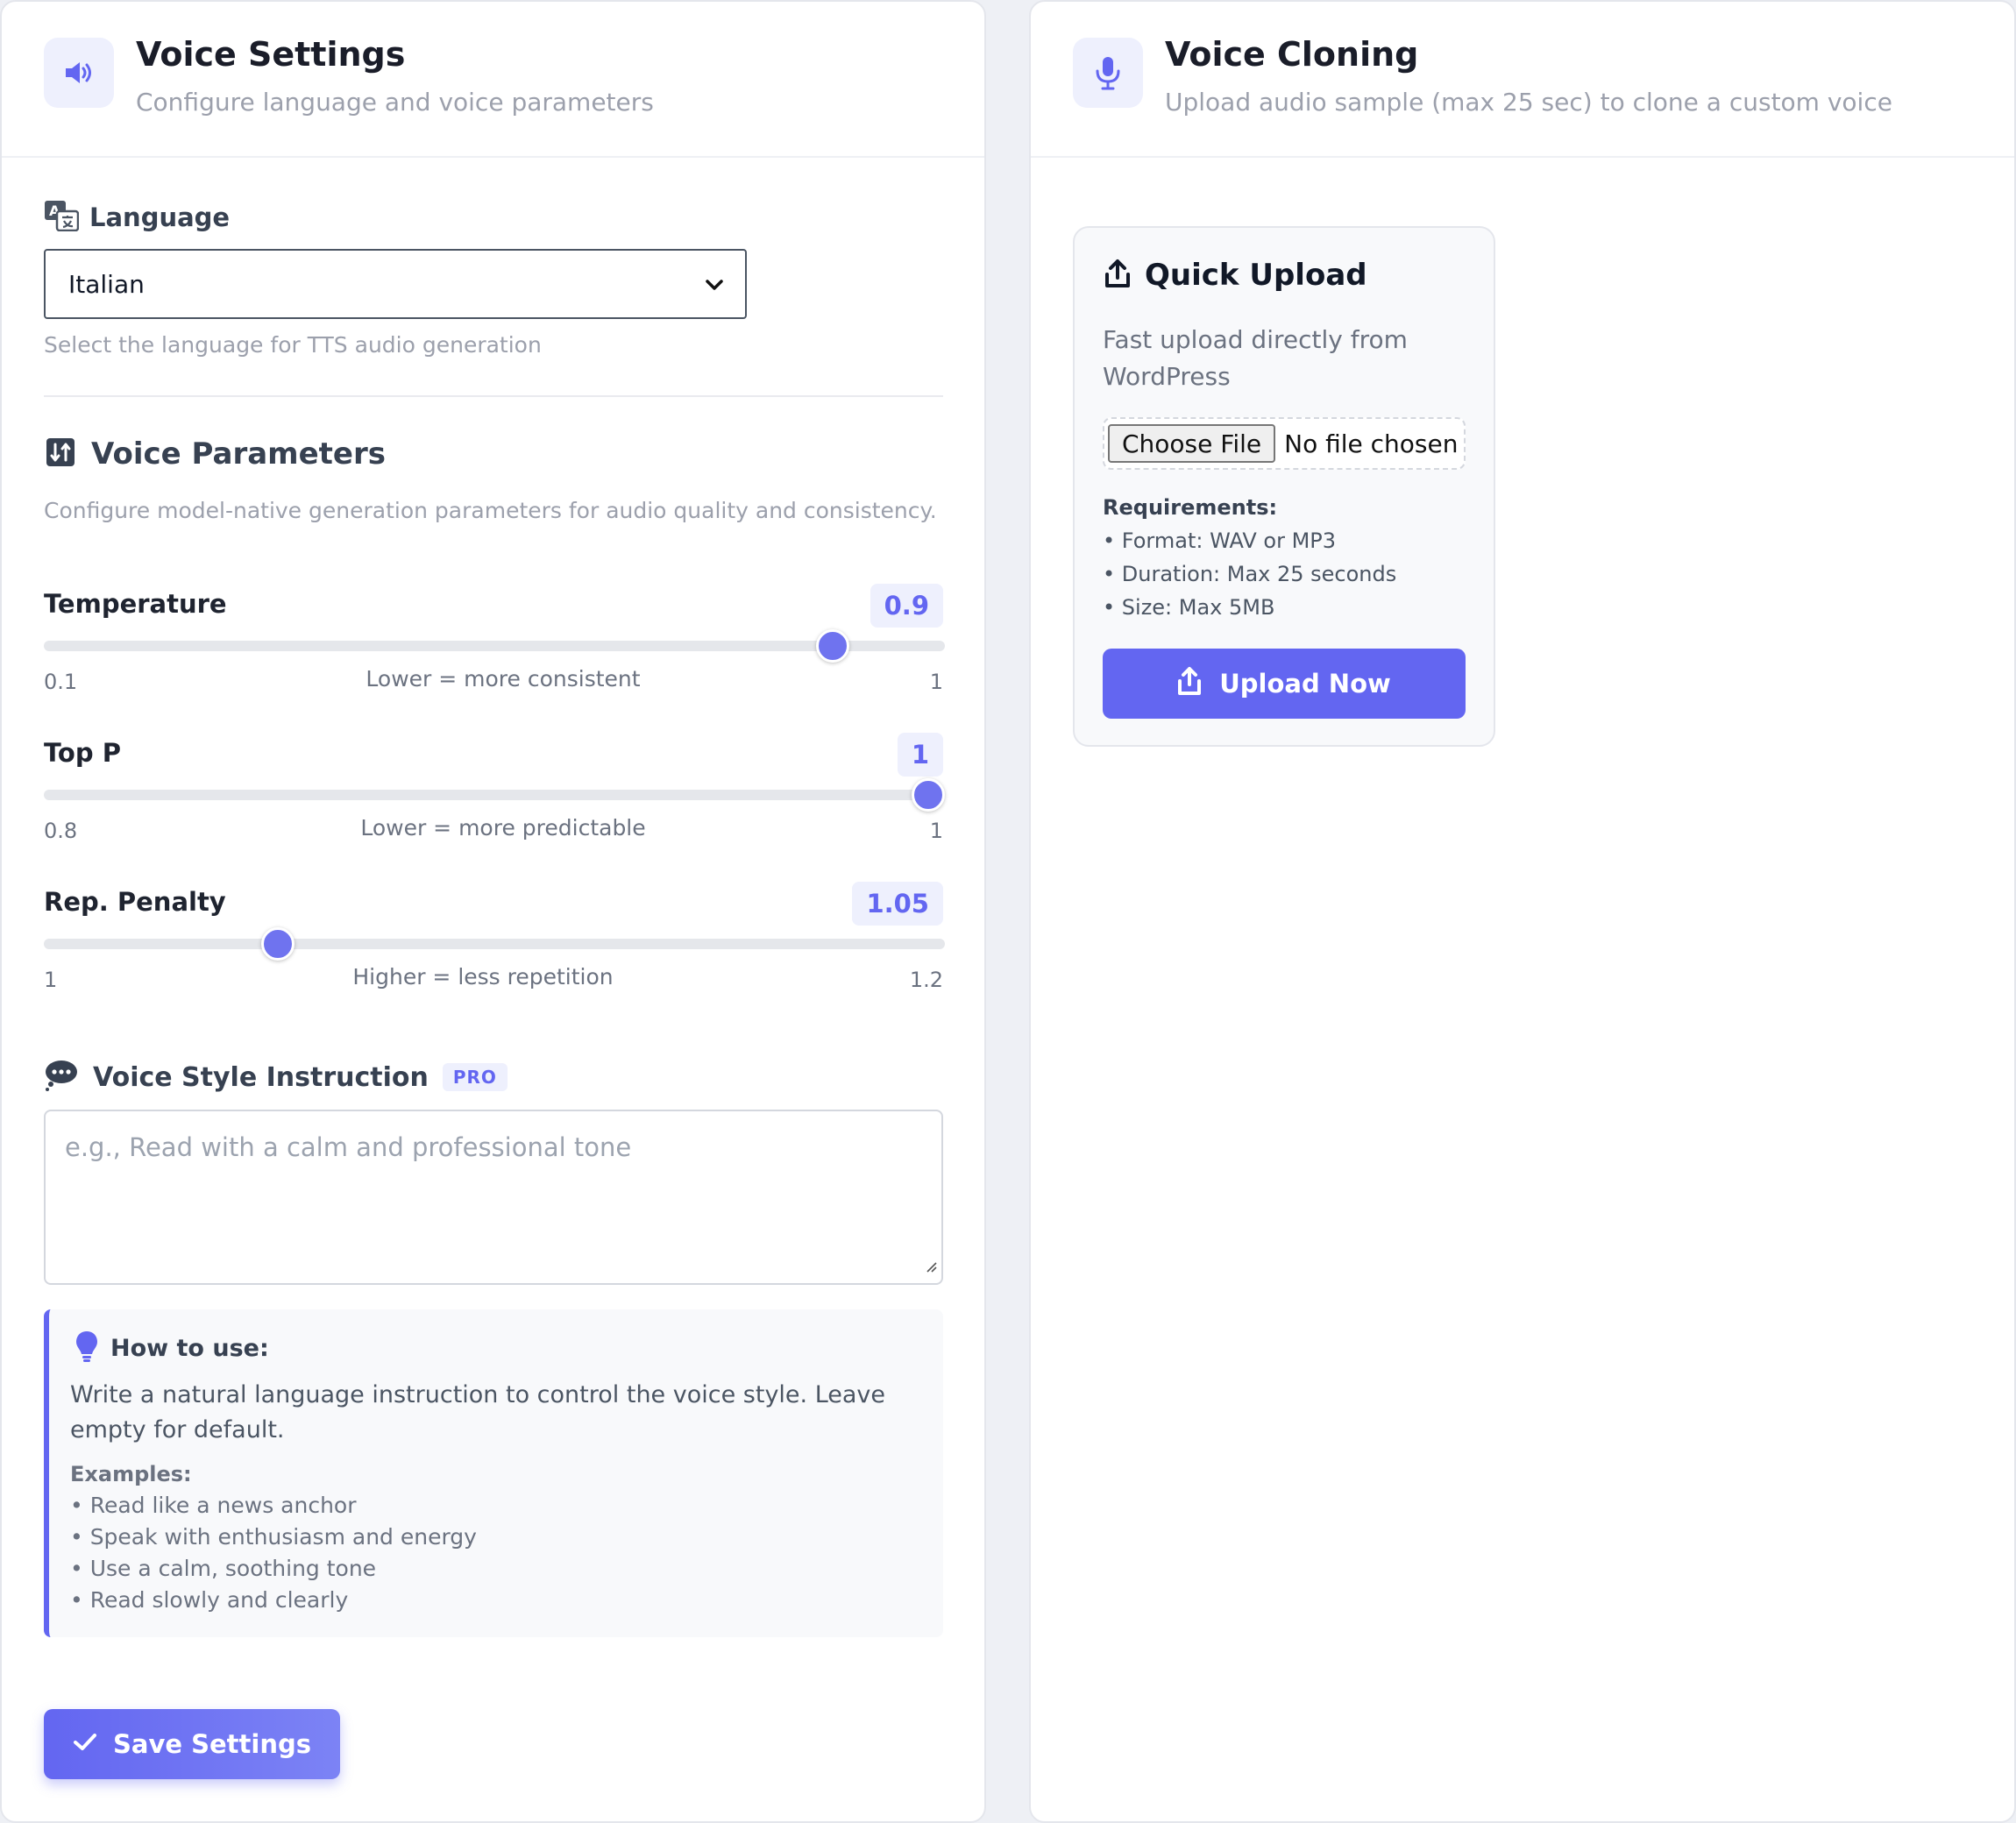 The height and width of the screenshot is (1823, 2016). Describe the element at coordinates (1192, 443) in the screenshot. I see `choose-file-button: Choose File` at that location.